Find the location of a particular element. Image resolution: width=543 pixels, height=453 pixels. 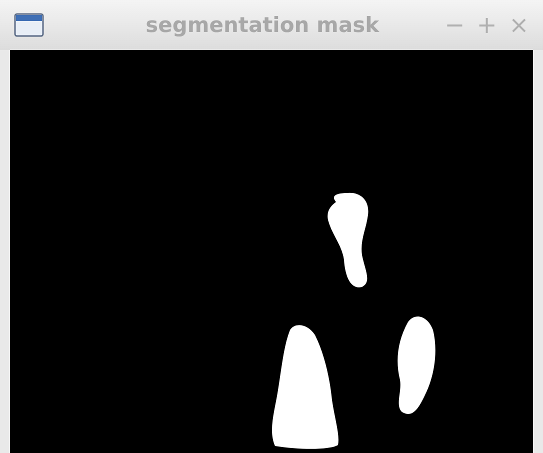

window-title: segmentation mask is located at coordinates (262, 25).